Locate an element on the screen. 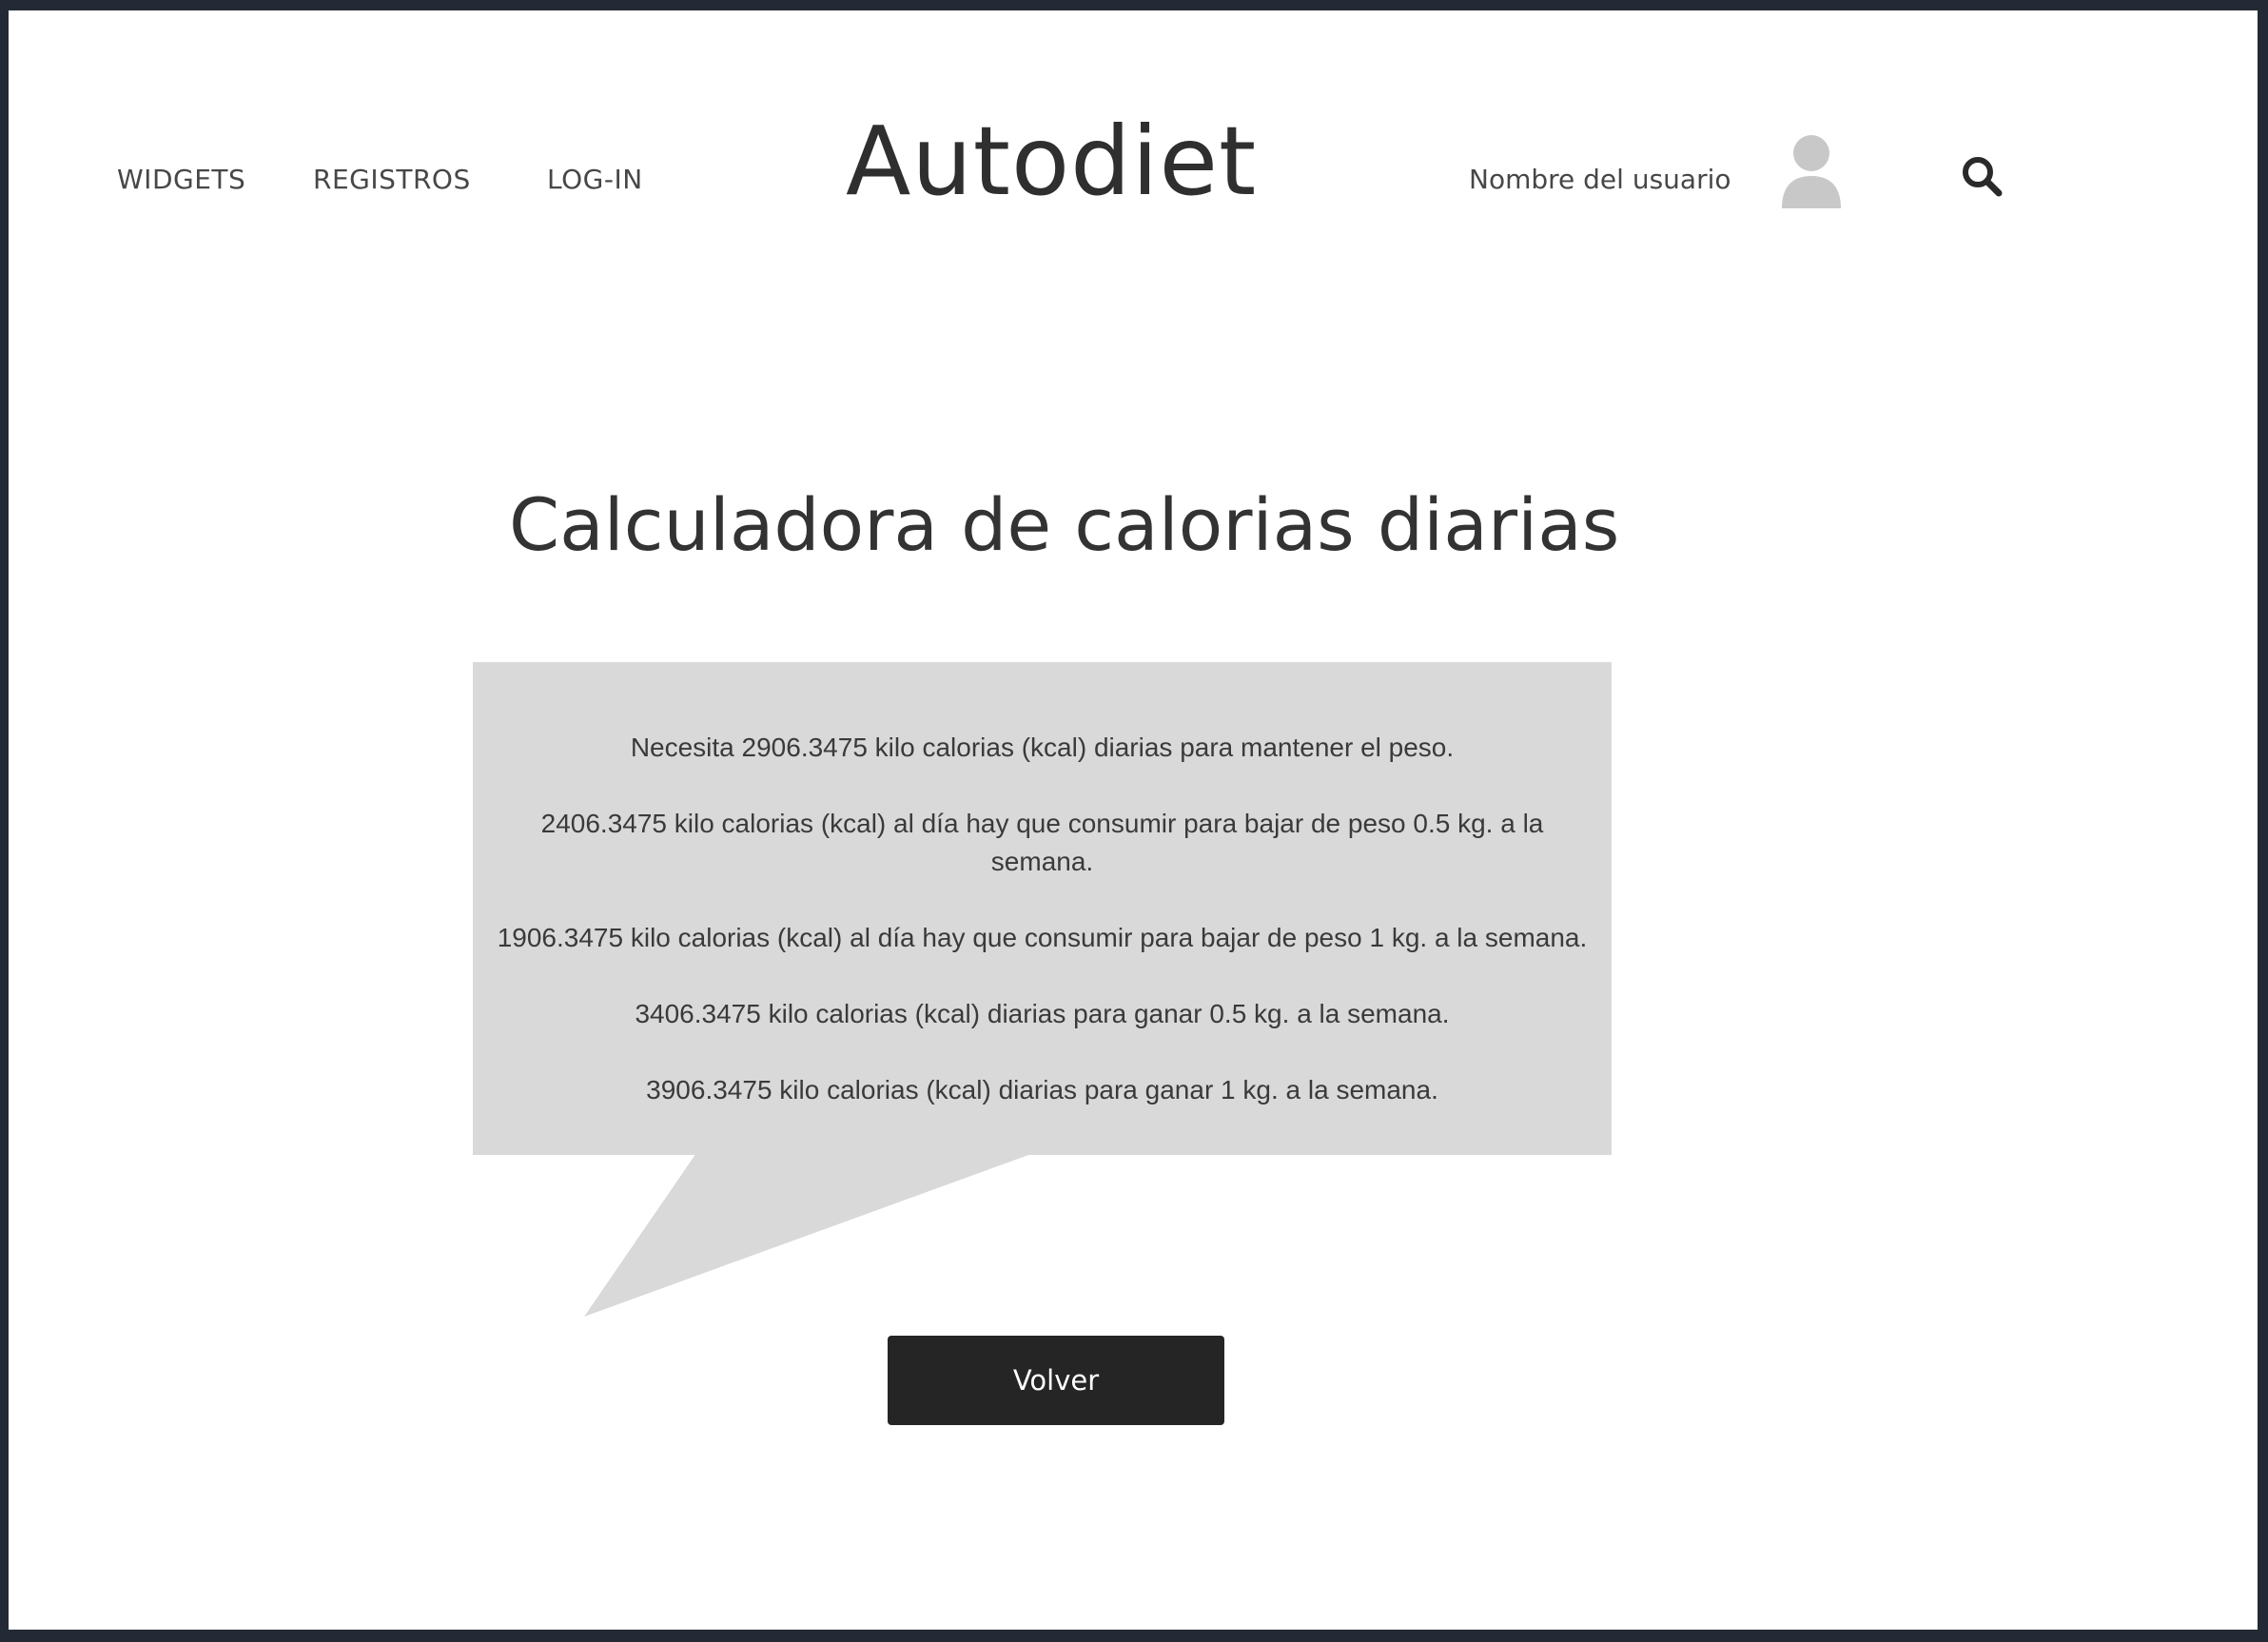 The image size is (2268, 1642). page-title: Calculadora de calorias diarias is located at coordinates (1064, 524).